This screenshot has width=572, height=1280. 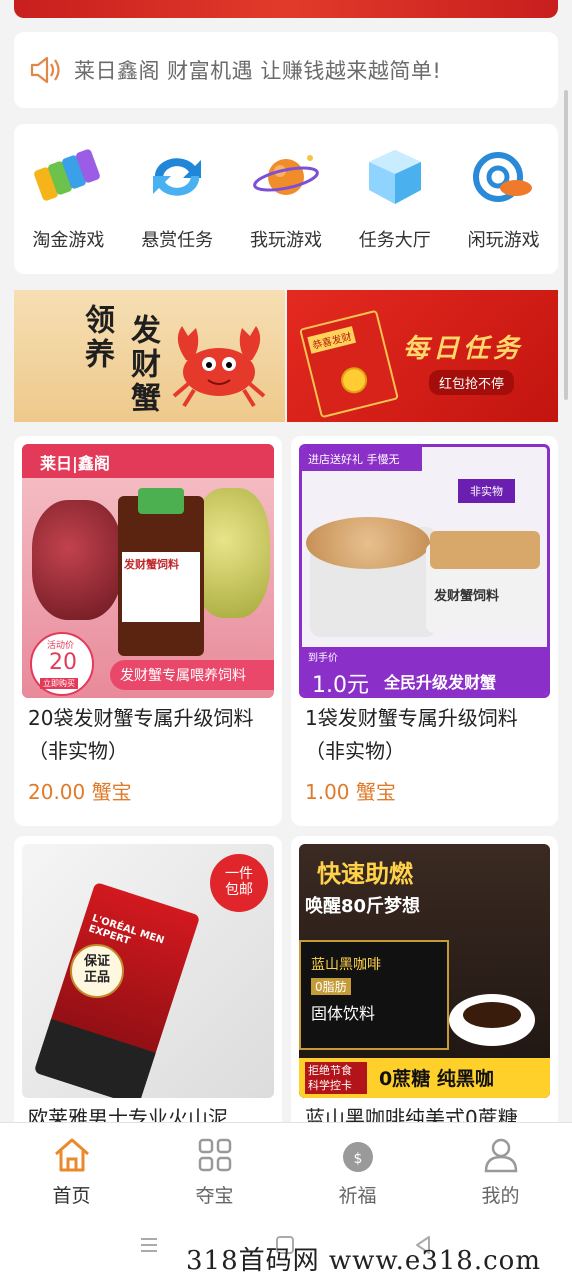 I want to click on daily-task-banner: 恭喜发财 每日任务 红包抢不停, so click(x=422, y=356).